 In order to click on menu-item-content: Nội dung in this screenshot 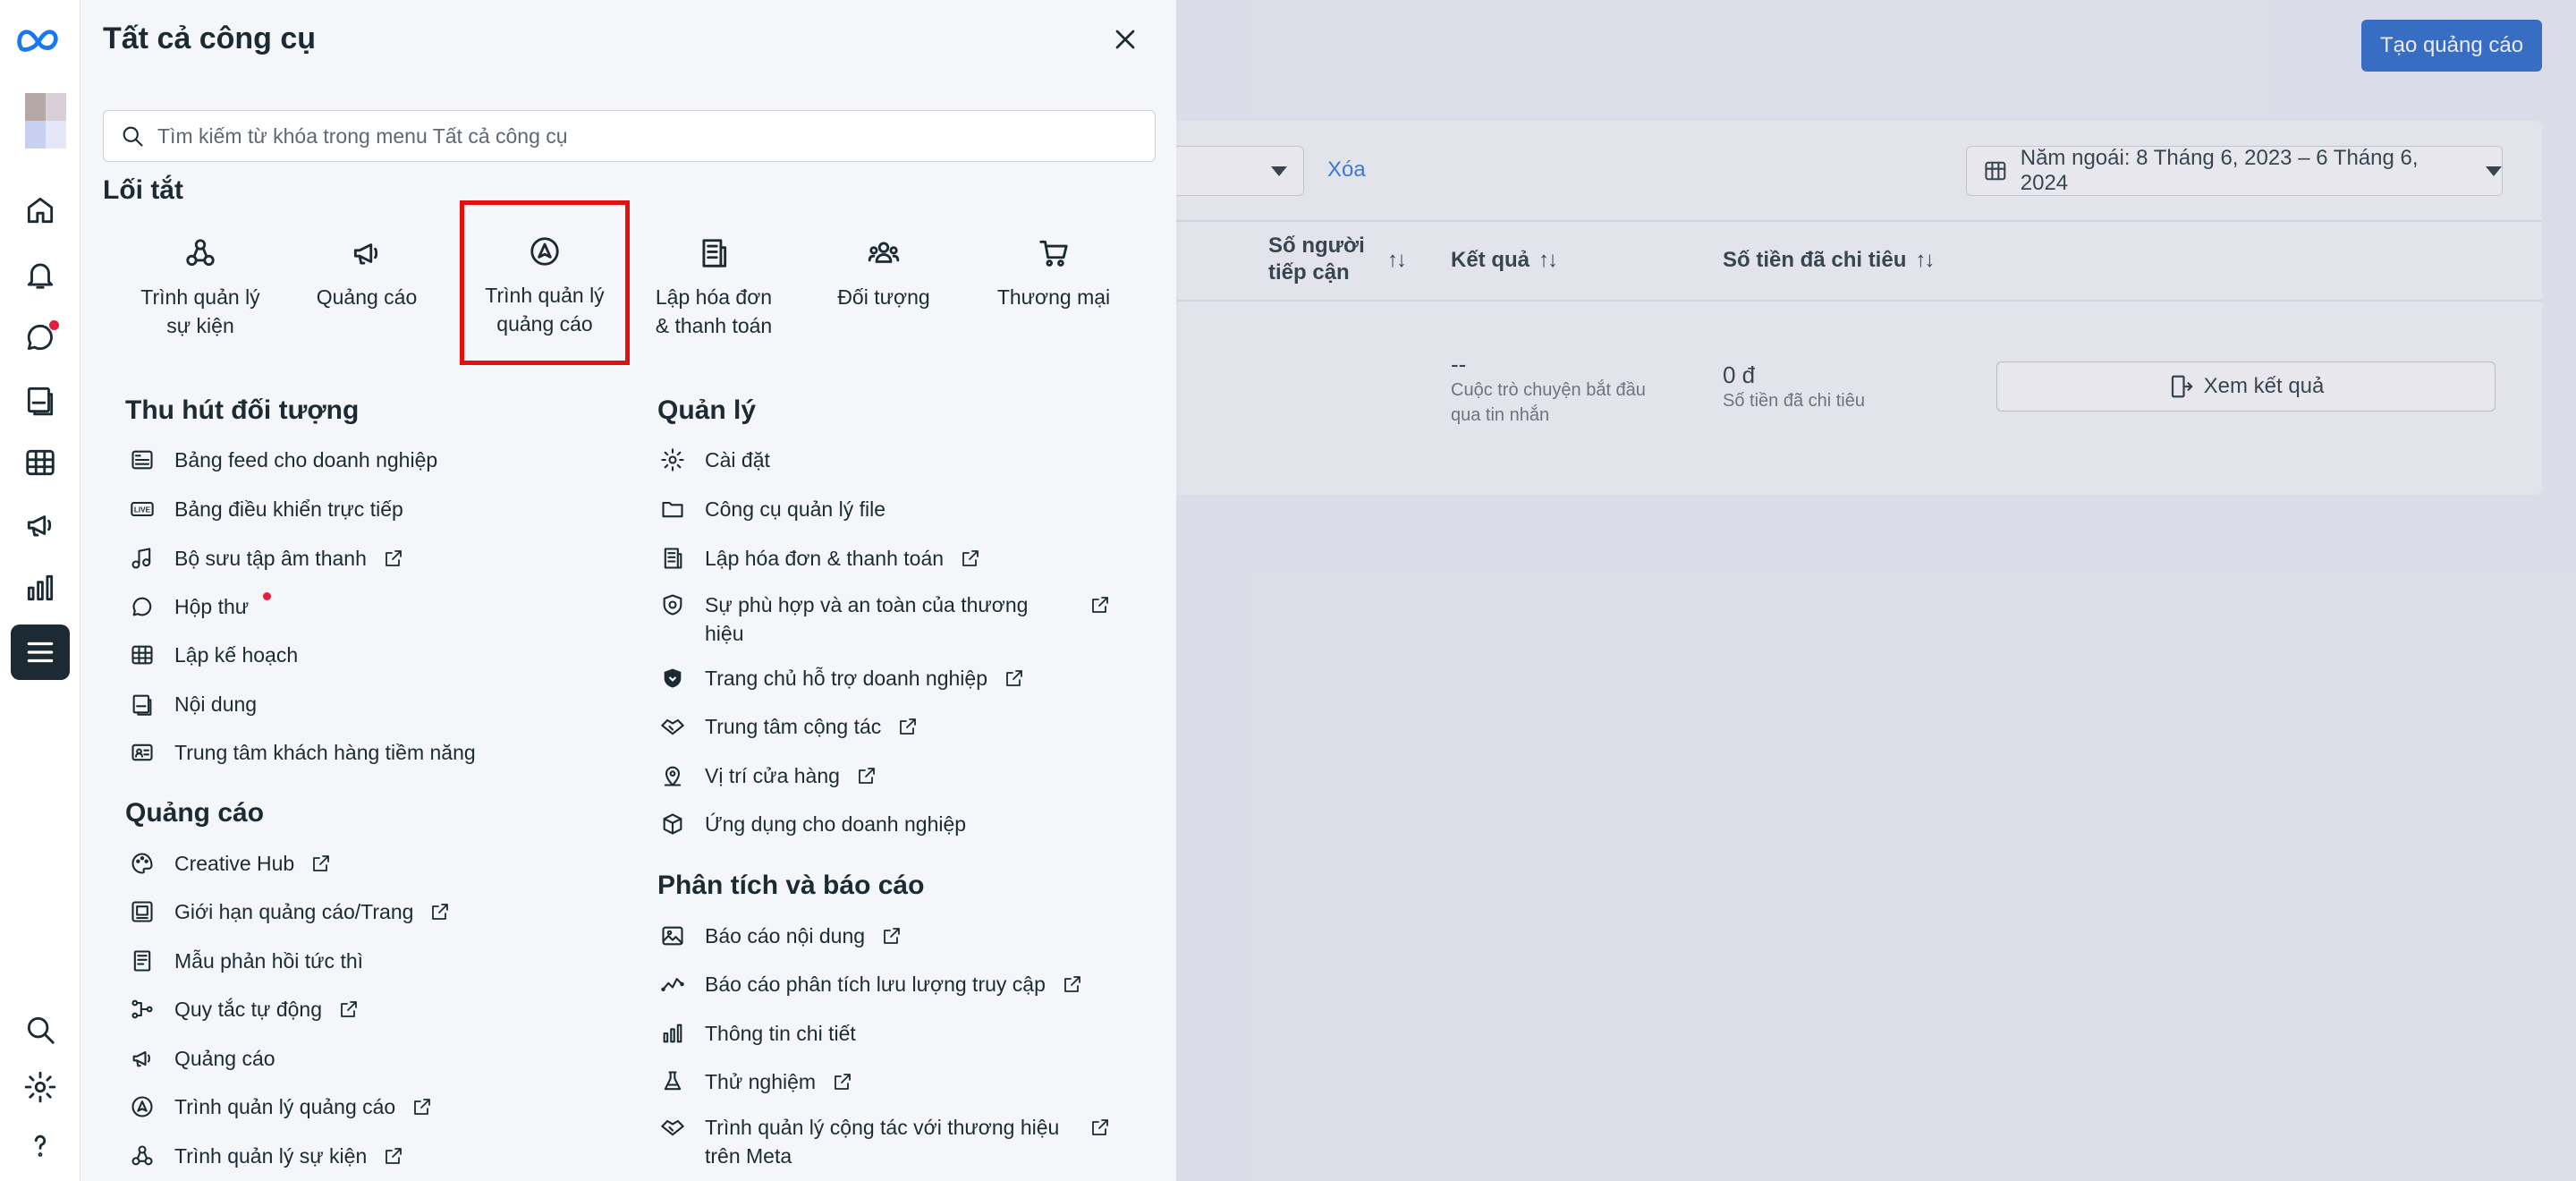, I will do `click(193, 704)`.